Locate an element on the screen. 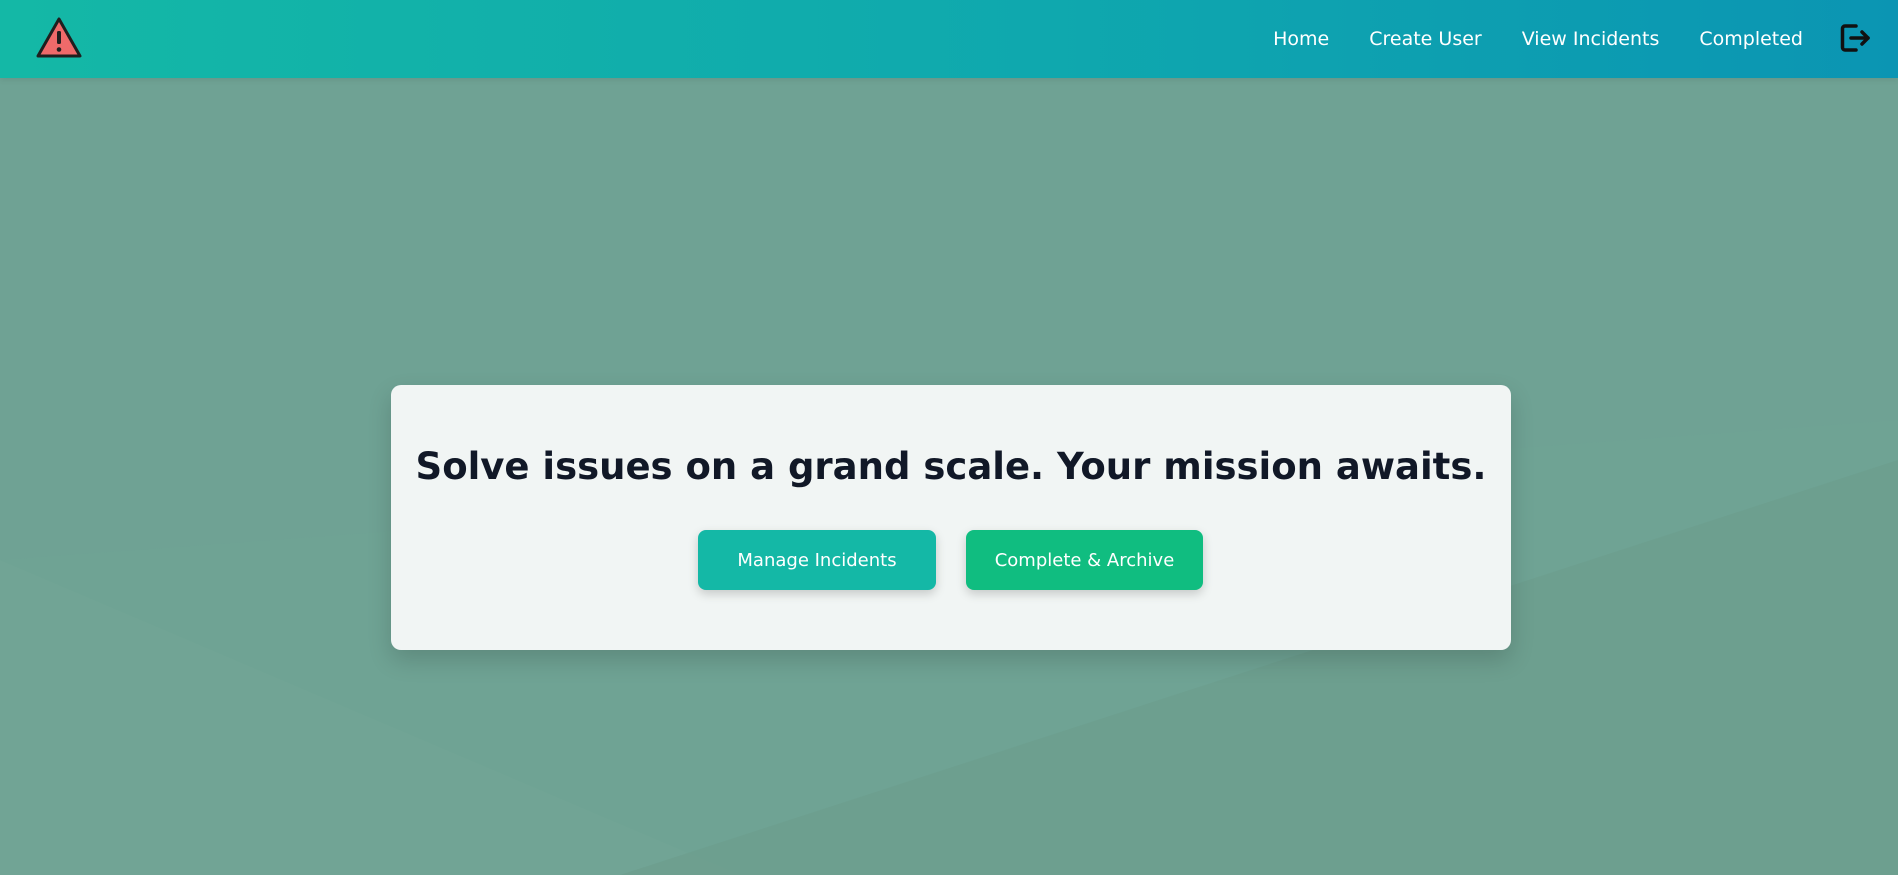 Image resolution: width=1898 pixels, height=875 pixels. nav-link-completed: Completed is located at coordinates (1751, 39).